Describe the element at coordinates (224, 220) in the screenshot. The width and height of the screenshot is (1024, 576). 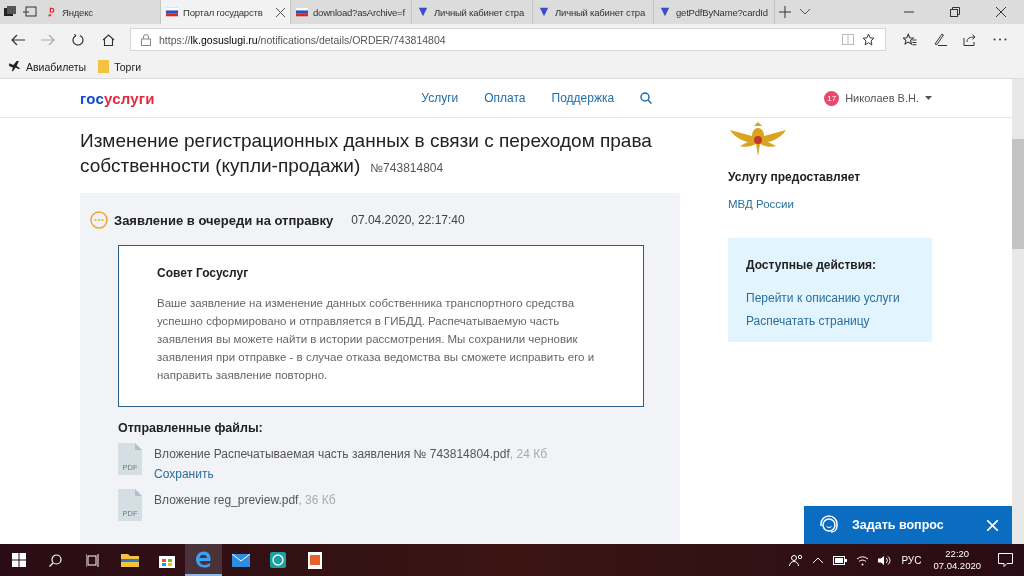
I see `status-label: Заявление в очереди на отправку` at that location.